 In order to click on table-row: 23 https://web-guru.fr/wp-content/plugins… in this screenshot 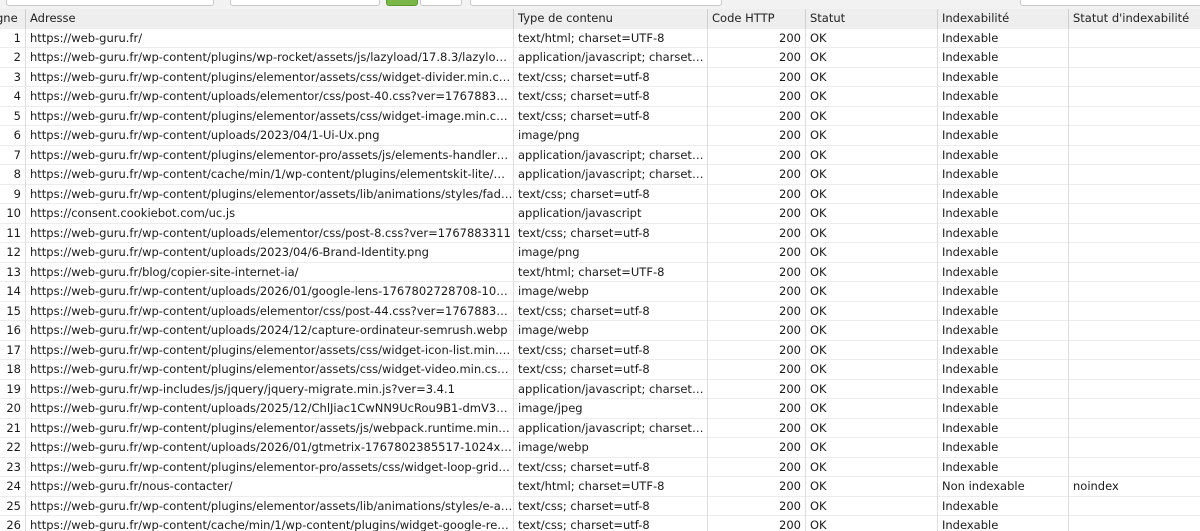, I will do `click(600, 467)`.